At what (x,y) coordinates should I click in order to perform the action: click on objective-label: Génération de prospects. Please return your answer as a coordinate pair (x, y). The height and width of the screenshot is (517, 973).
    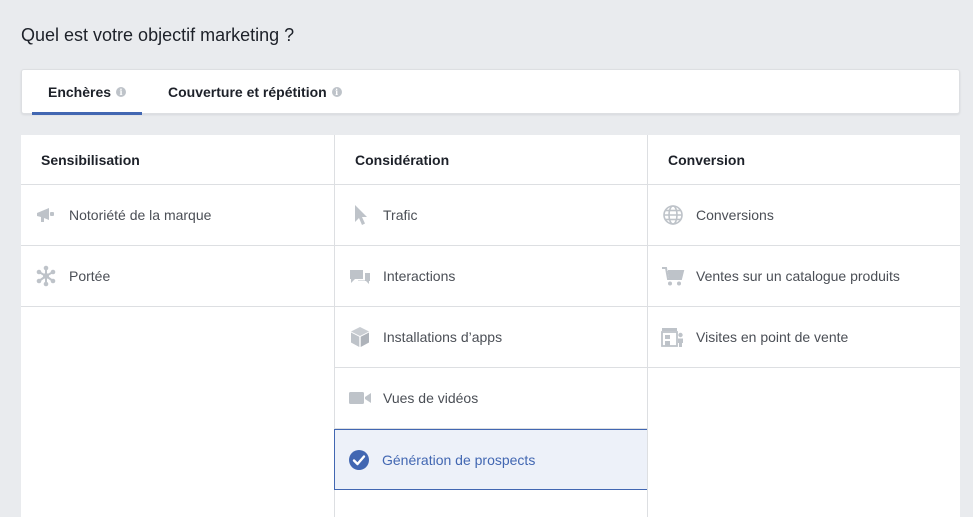
    Looking at the image, I should click on (459, 459).